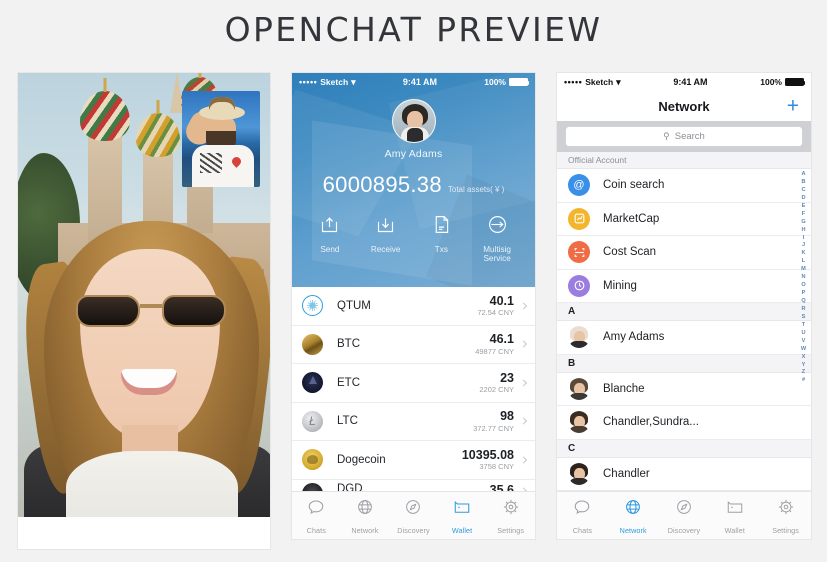  Describe the element at coordinates (420, 82) in the screenshot. I see `status-time: 9:41 AM` at that location.